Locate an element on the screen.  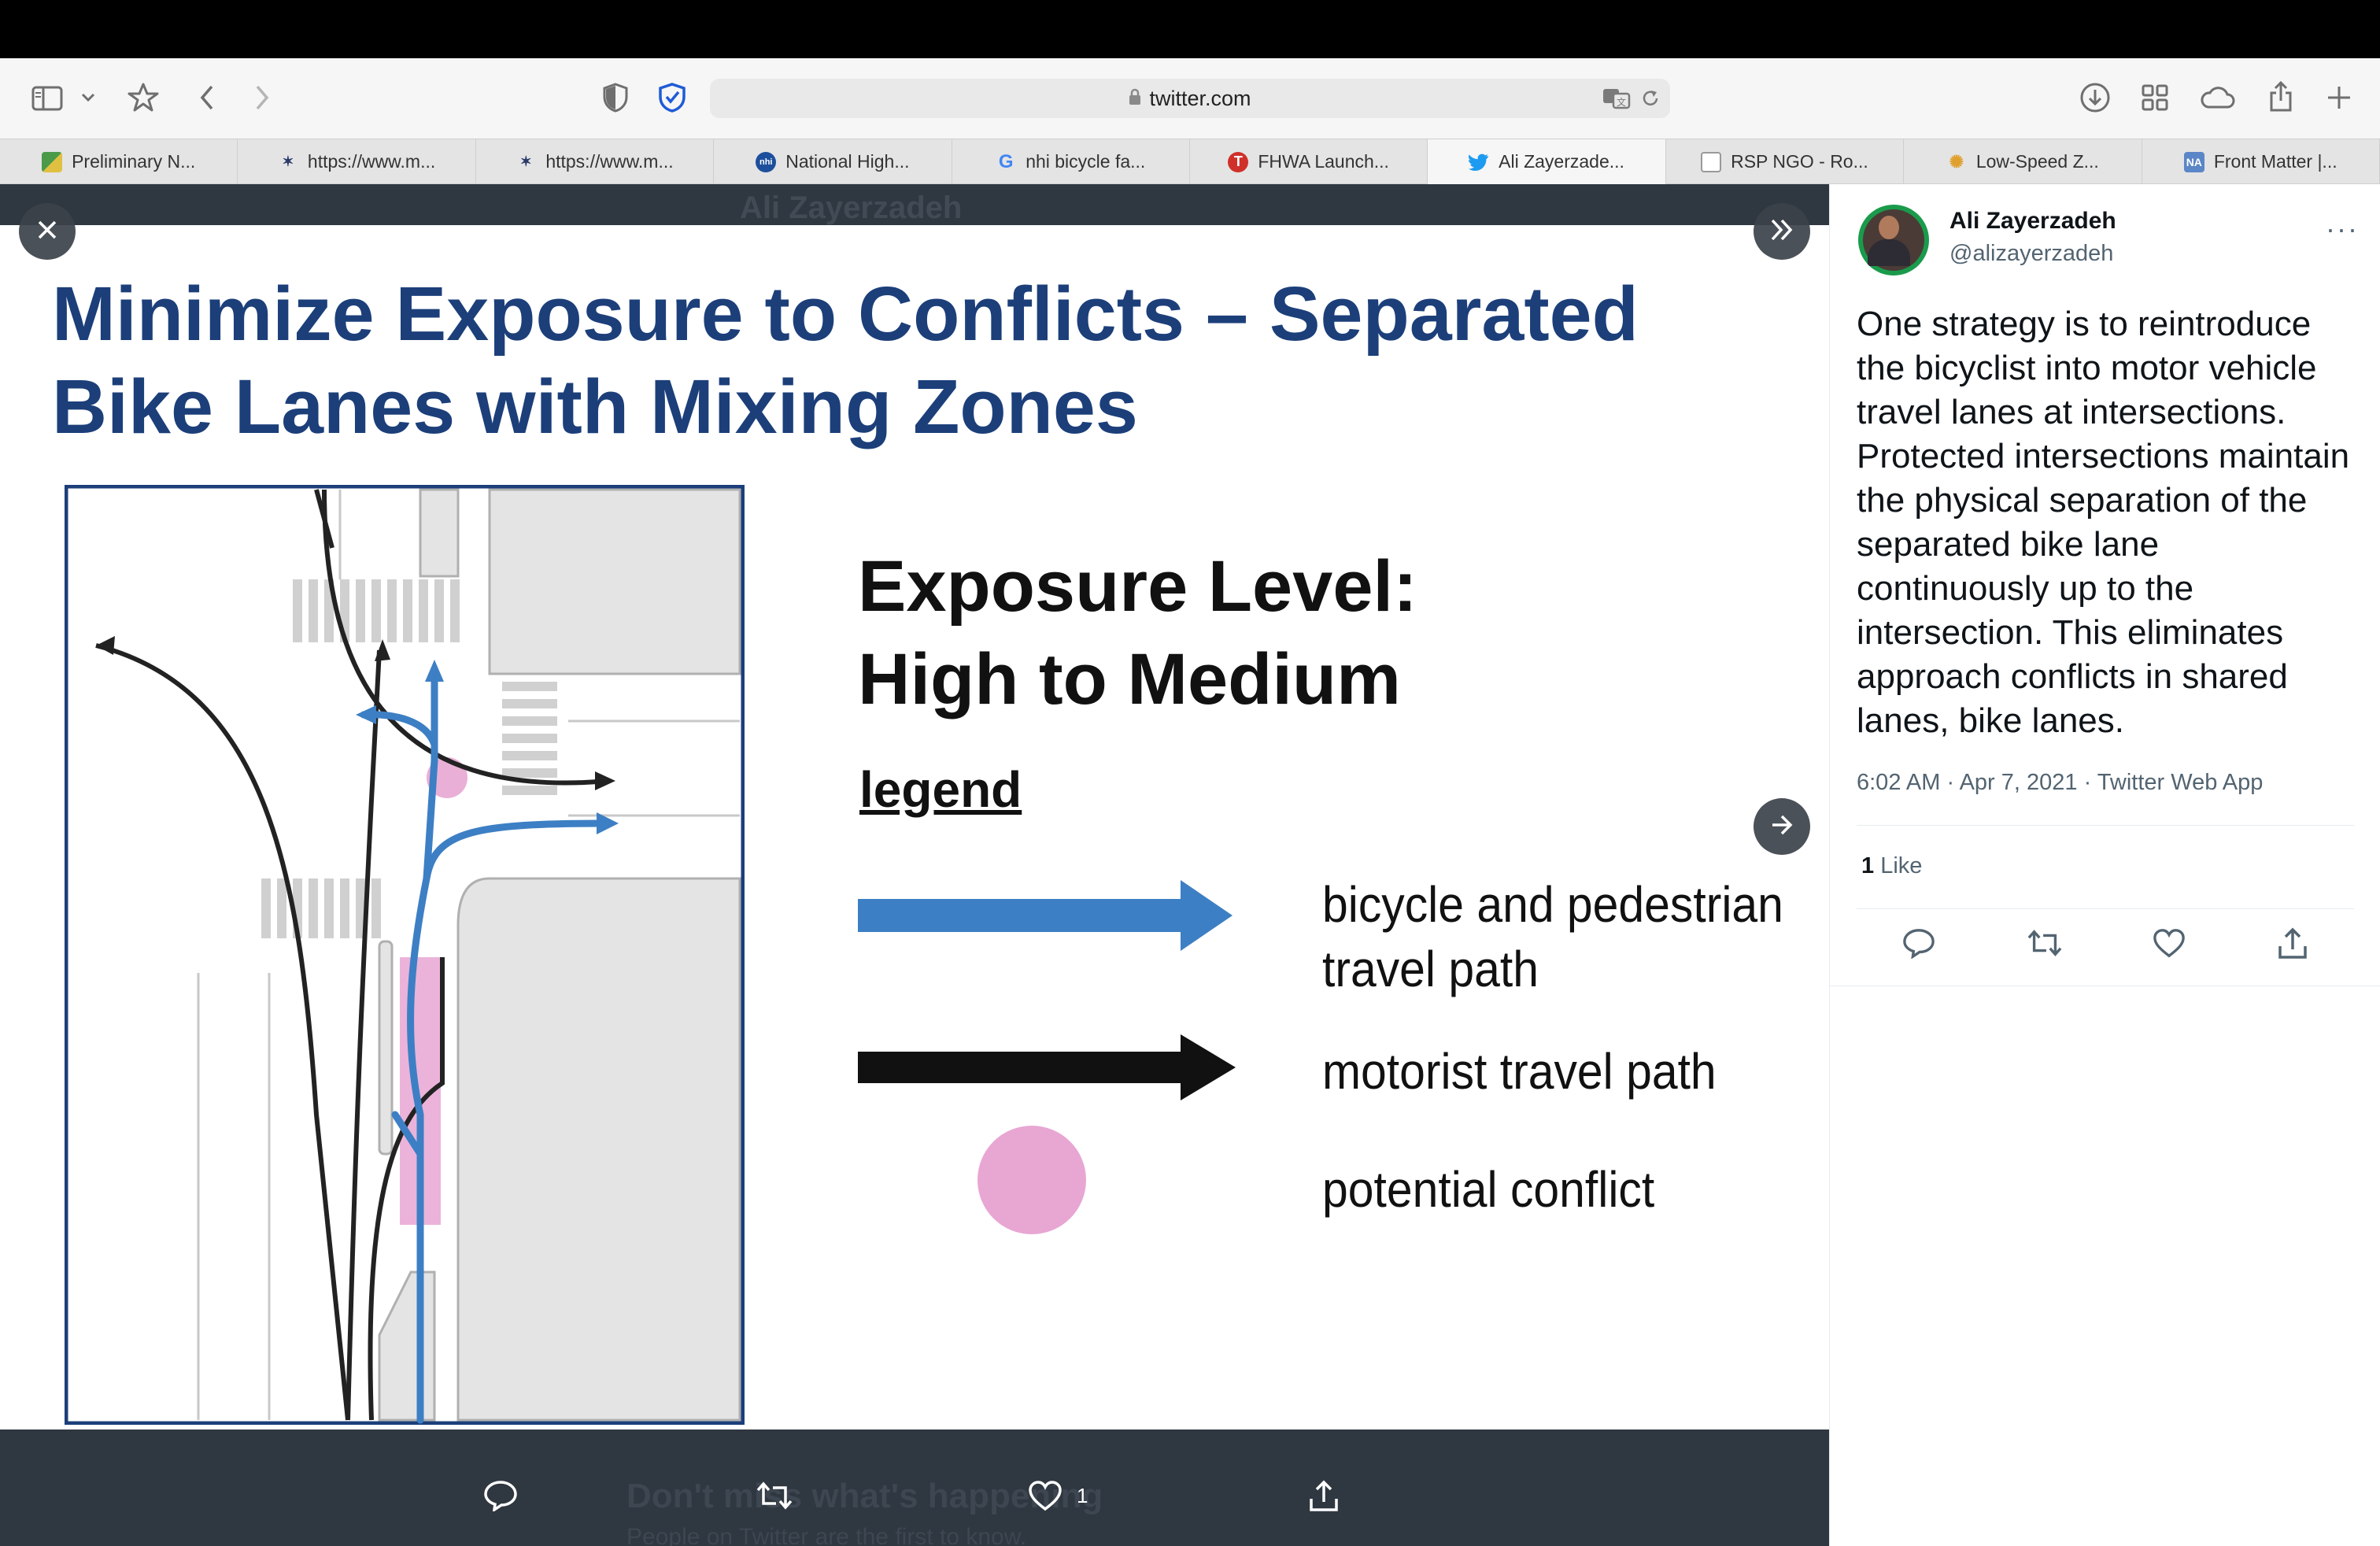
icloud-icon is located at coordinates (2217, 97).